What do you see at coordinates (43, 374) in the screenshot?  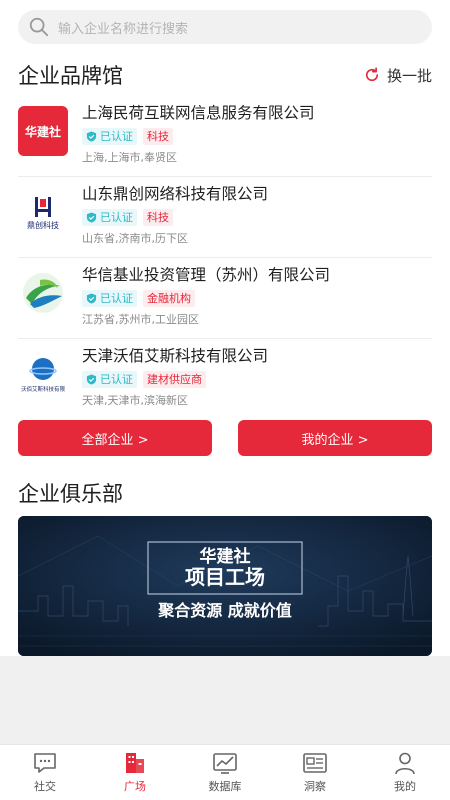 I see `company-logo: 沃佰艾斯科技有限` at bounding box center [43, 374].